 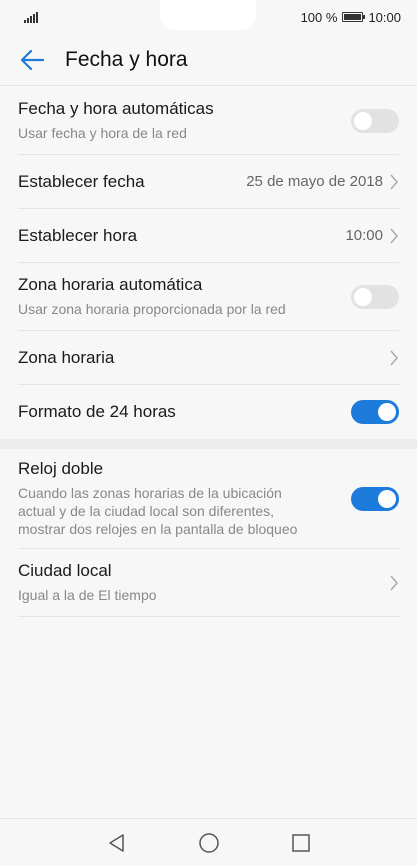 I want to click on setting-format-24h: Formato de 24 horas, so click(x=208, y=412).